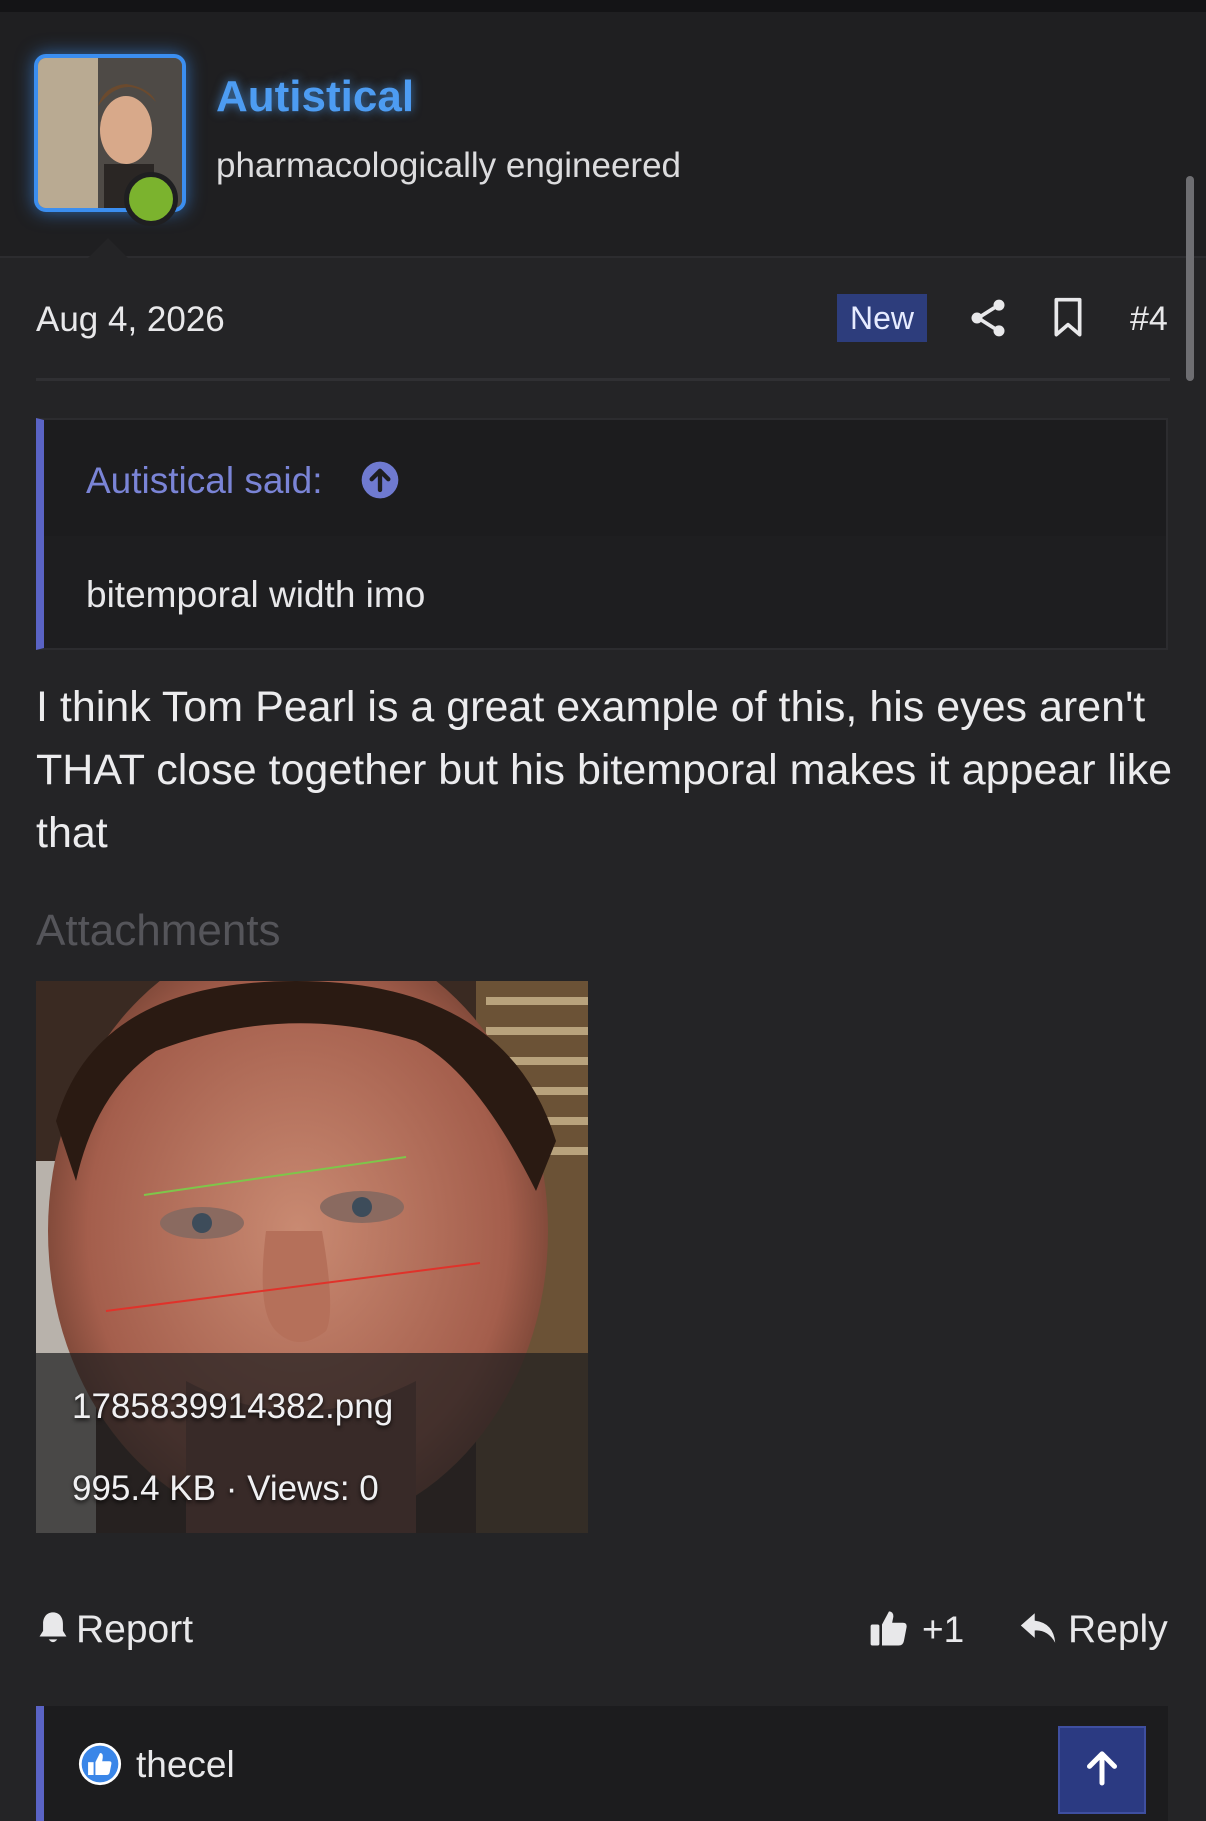 Image resolution: width=1206 pixels, height=1821 pixels. I want to click on header-caret, so click(108, 253).